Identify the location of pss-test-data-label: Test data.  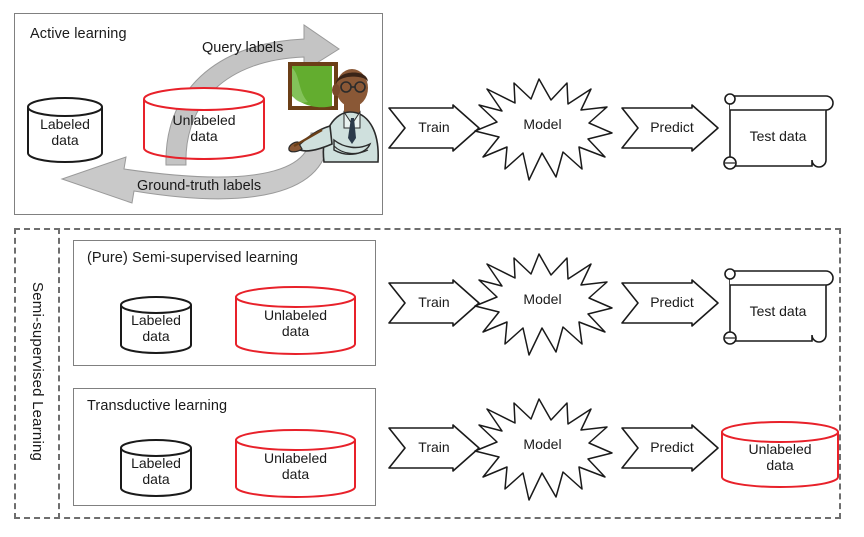
(778, 311).